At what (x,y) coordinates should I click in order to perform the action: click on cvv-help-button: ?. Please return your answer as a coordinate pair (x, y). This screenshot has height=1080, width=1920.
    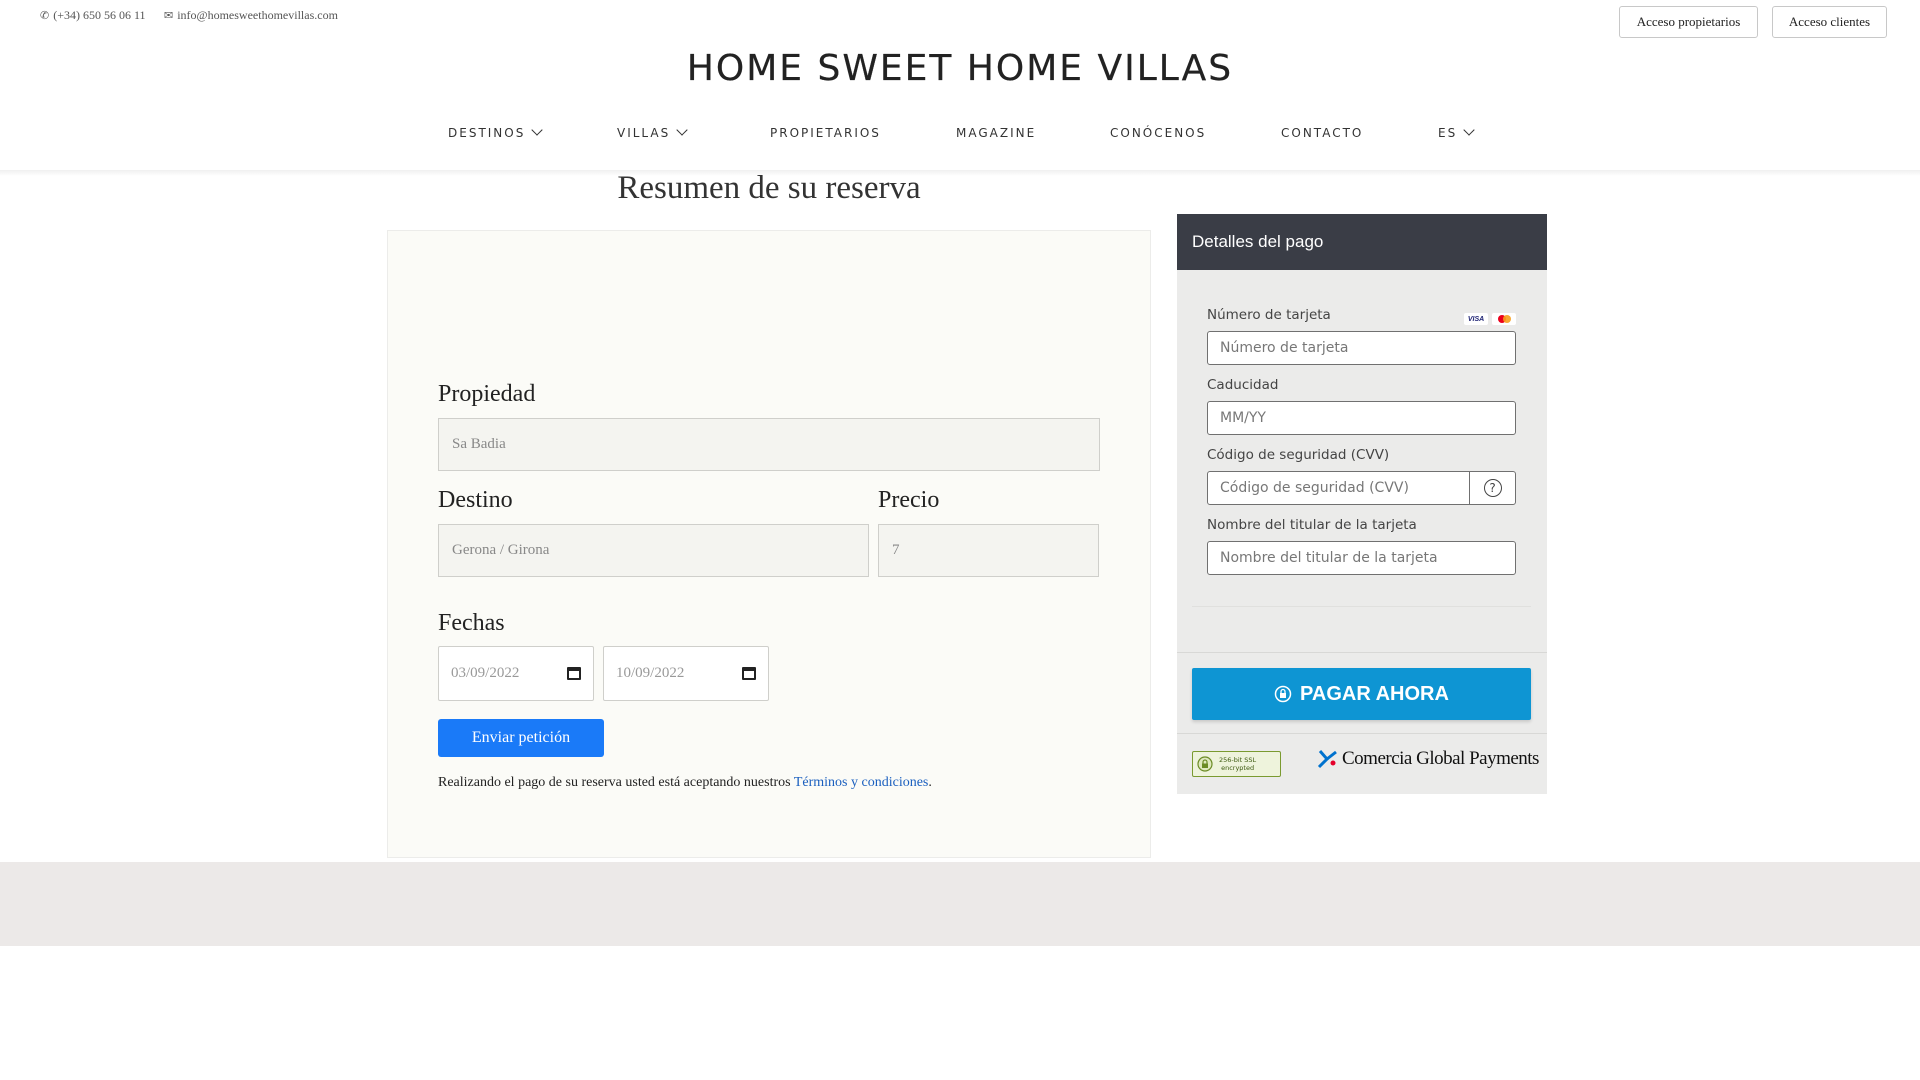
    Looking at the image, I should click on (1492, 488).